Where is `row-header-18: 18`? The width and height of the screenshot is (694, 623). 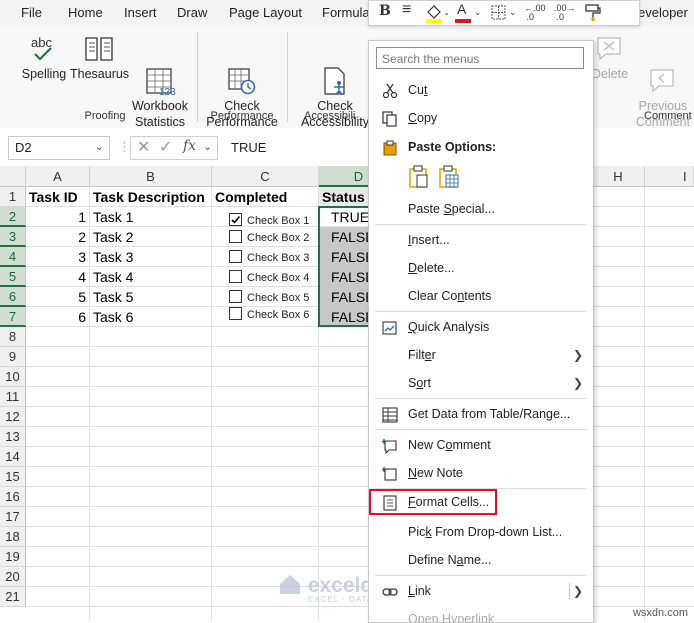 row-header-18: 18 is located at coordinates (13, 537).